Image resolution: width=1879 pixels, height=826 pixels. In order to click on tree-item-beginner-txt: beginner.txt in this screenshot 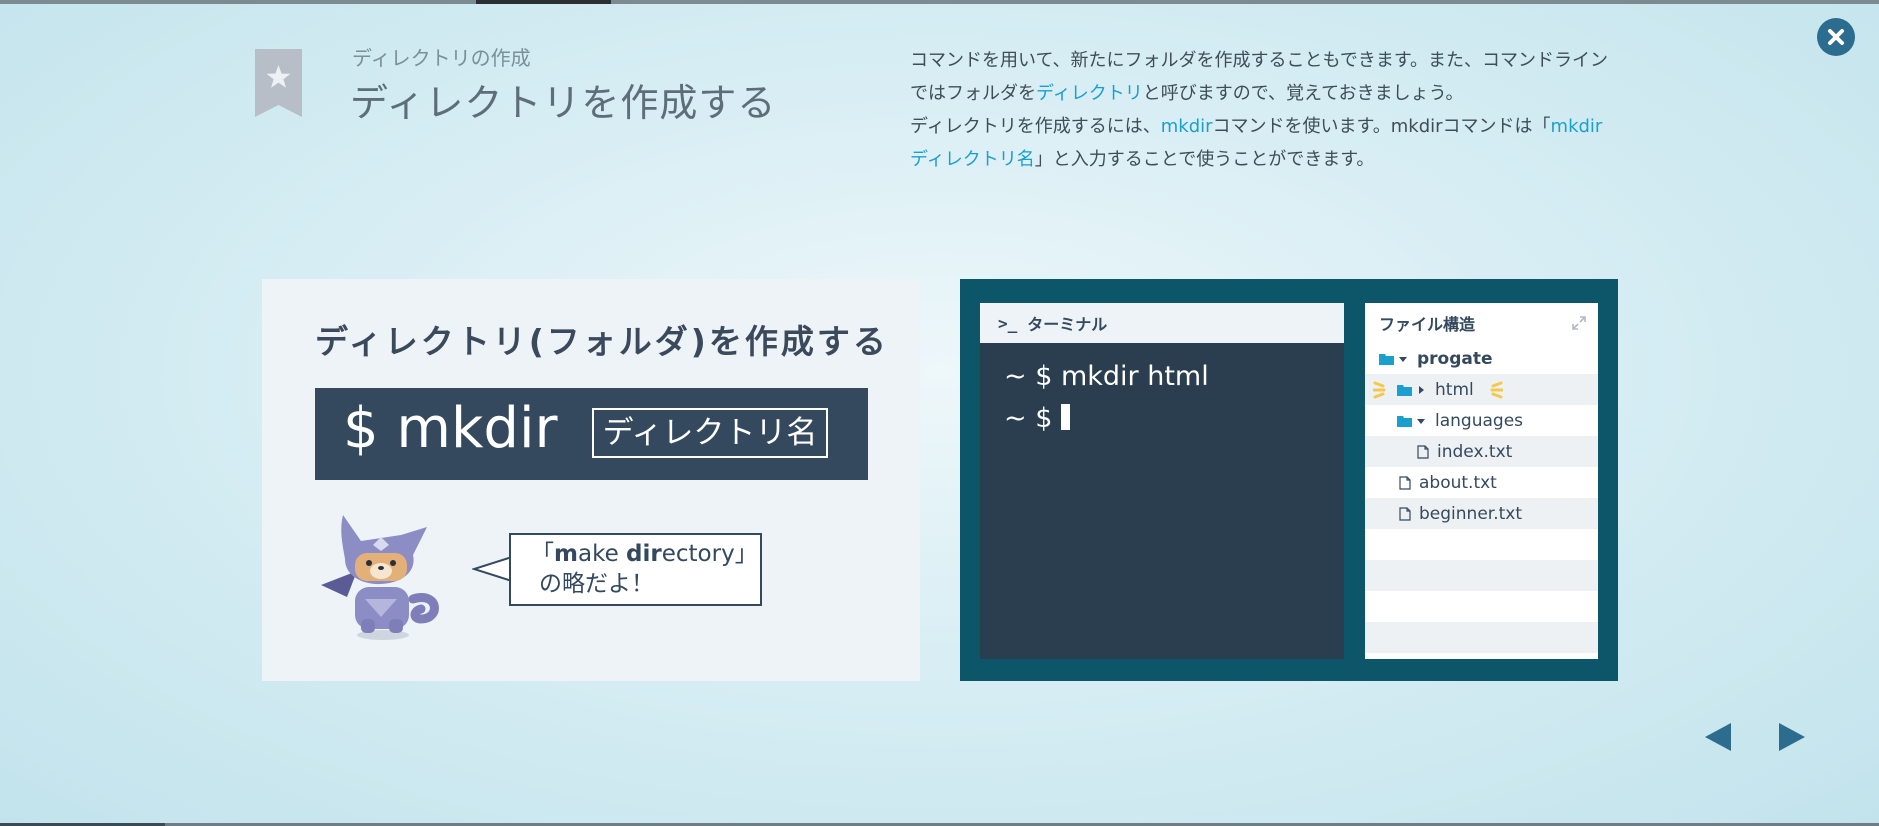, I will do `click(1481, 513)`.